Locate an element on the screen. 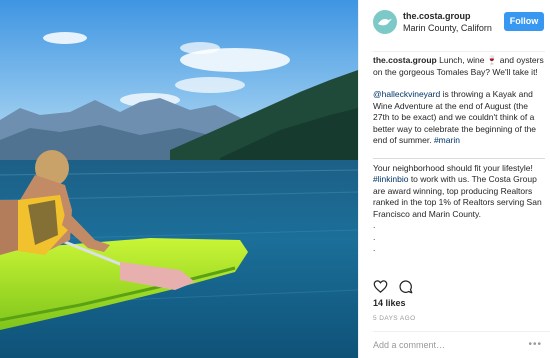  mention-link: @halleckvineyard is located at coordinates (406, 94).